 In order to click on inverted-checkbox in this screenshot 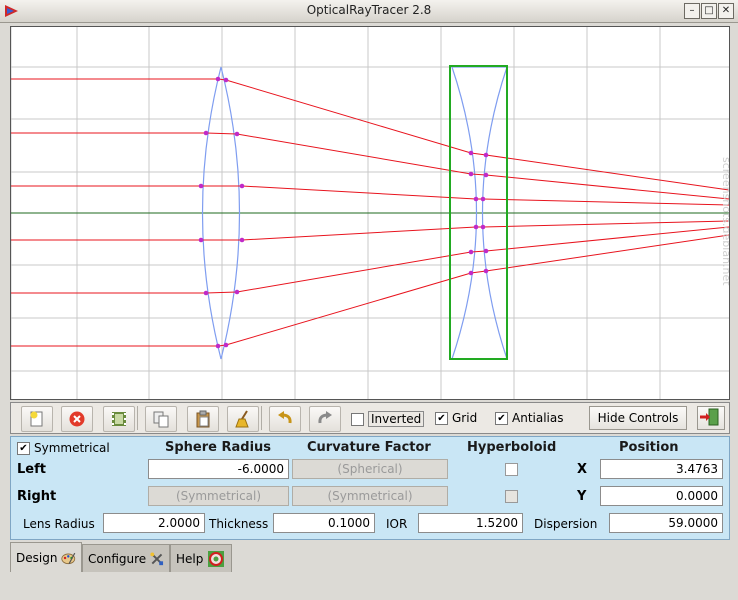, I will do `click(357, 419)`.